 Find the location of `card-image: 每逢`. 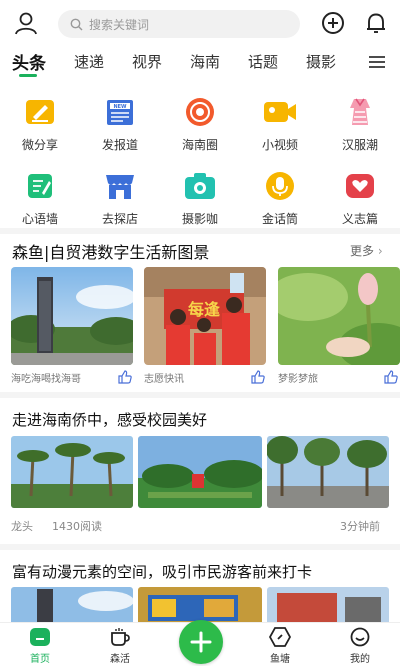

card-image: 每逢 is located at coordinates (205, 316).